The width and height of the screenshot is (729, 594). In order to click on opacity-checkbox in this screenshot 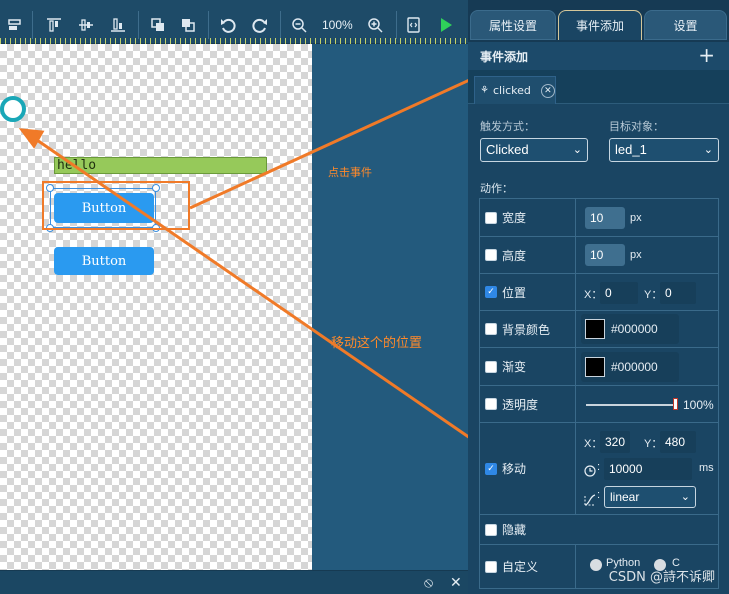, I will do `click(491, 404)`.